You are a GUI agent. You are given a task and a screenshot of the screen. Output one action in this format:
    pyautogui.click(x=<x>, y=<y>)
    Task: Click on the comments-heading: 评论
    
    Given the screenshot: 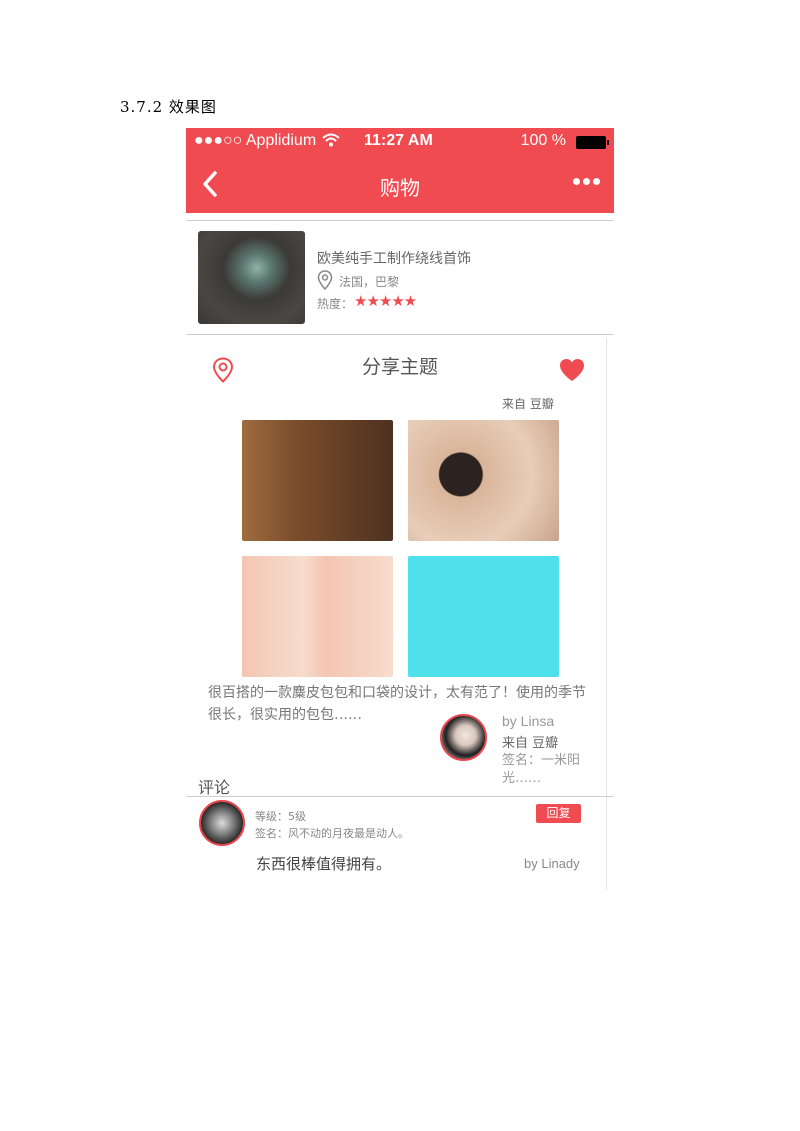 What is the action you would take?
    pyautogui.click(x=214, y=787)
    